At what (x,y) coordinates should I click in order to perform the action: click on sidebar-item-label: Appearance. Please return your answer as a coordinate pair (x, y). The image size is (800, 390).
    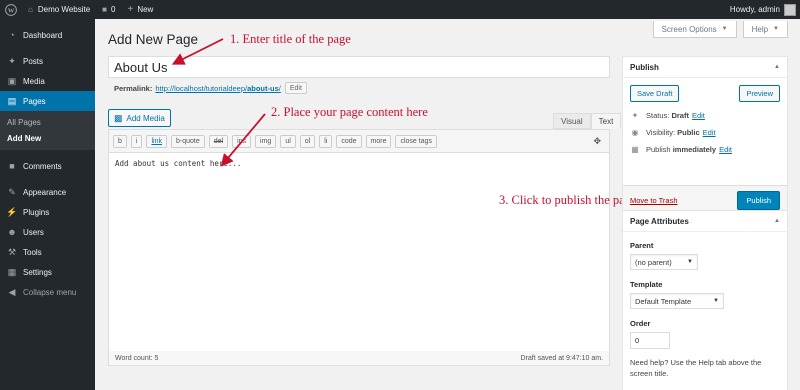
    Looking at the image, I should click on (45, 192).